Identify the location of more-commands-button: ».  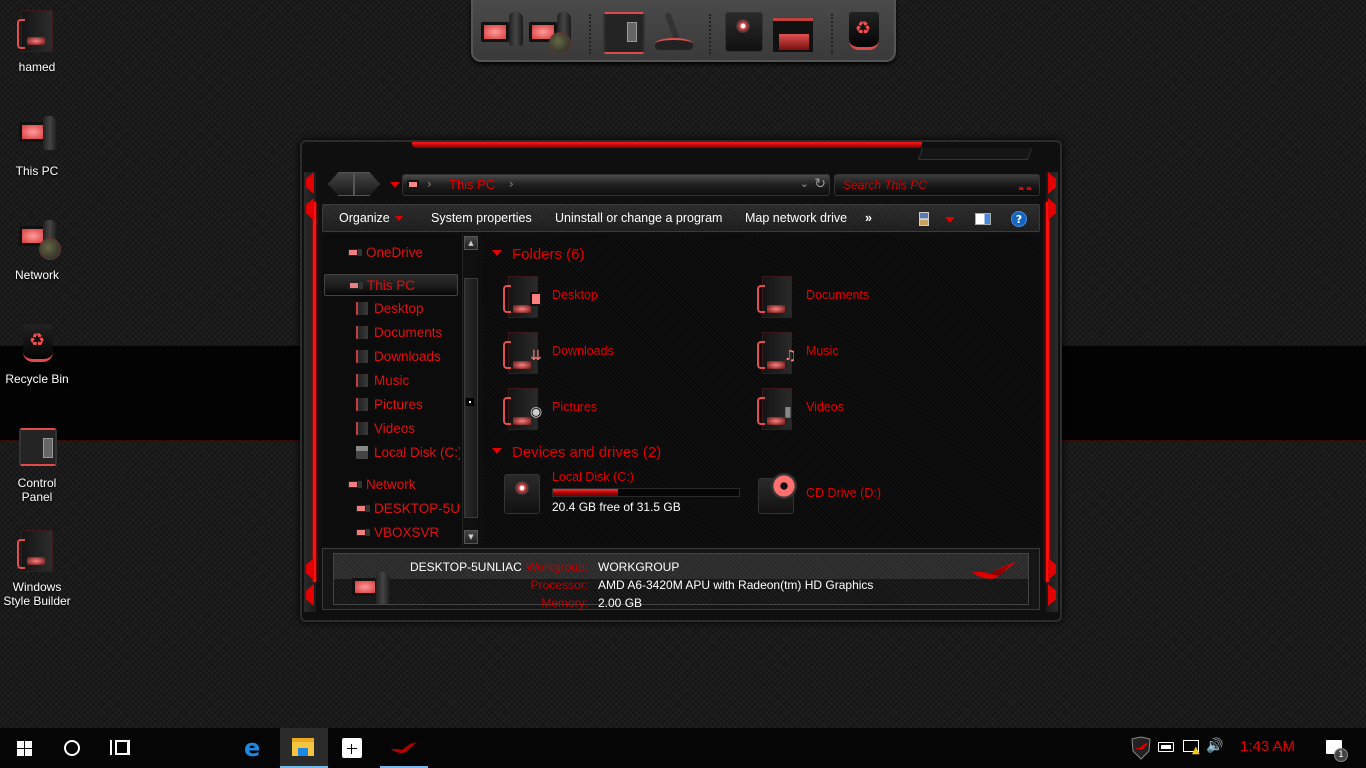
(868, 218).